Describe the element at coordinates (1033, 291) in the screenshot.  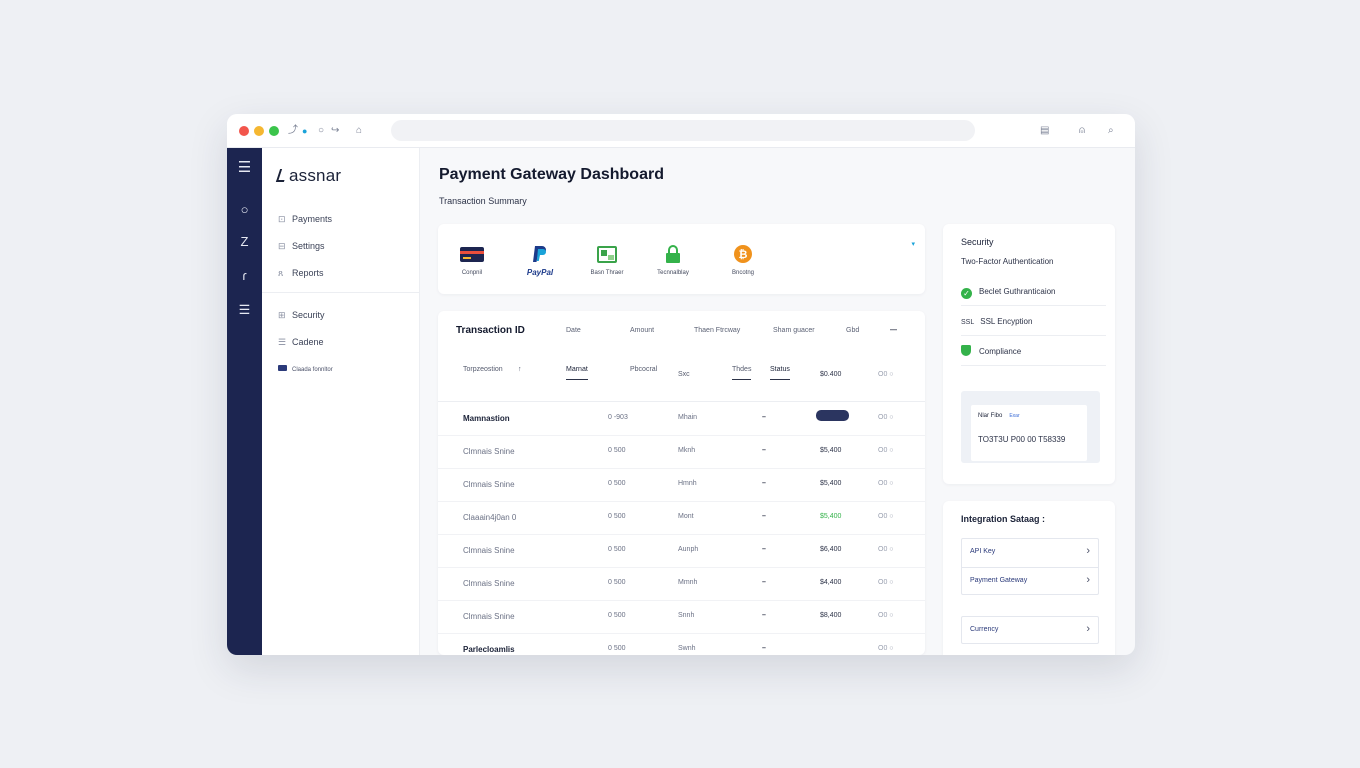
I see `security-item-authentication: ✓ Beclet Guthranticaion` at that location.